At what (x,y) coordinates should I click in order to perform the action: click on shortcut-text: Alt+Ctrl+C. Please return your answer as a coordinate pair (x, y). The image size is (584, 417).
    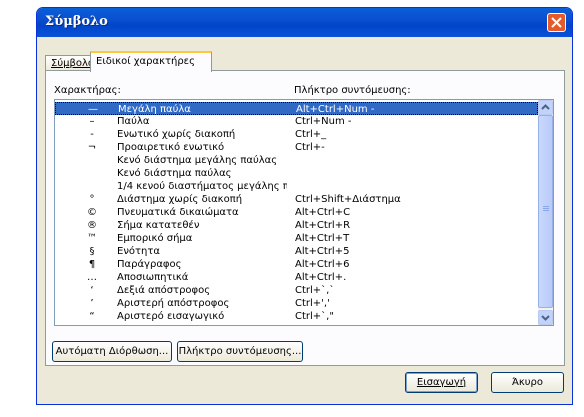
    Looking at the image, I should click on (323, 212).